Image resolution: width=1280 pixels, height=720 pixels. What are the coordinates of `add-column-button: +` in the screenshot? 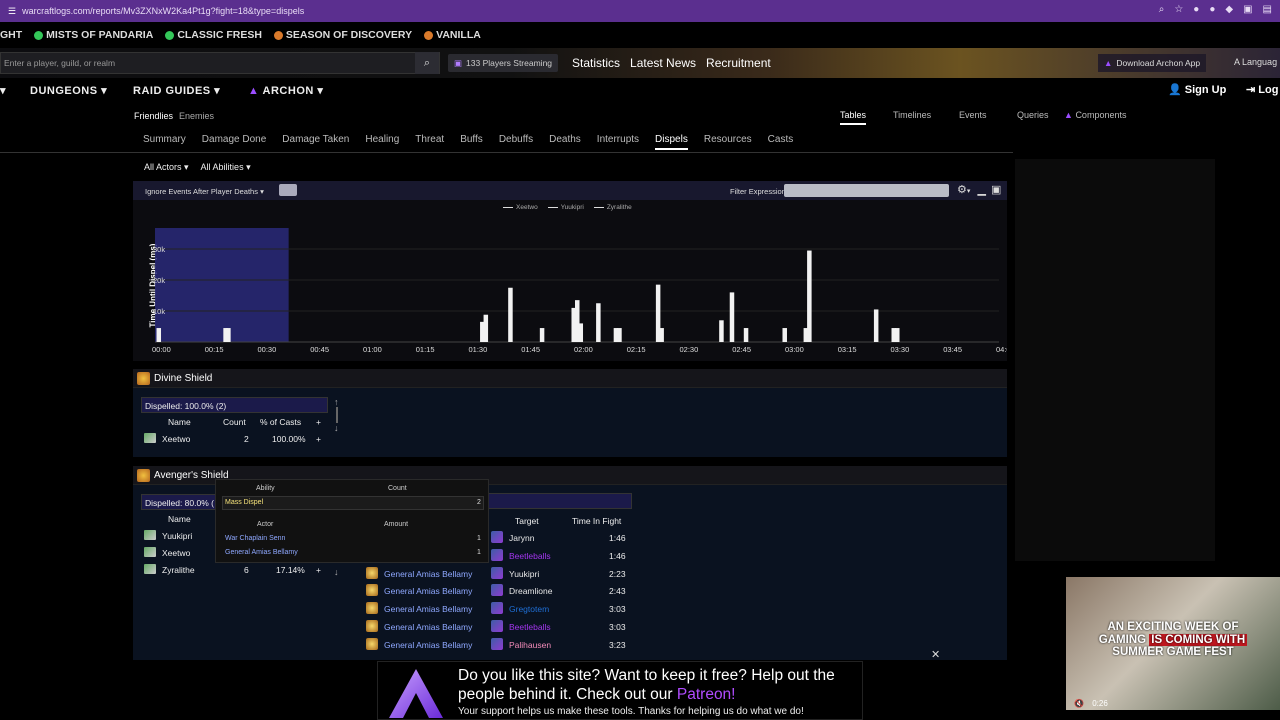 It's located at (318, 422).